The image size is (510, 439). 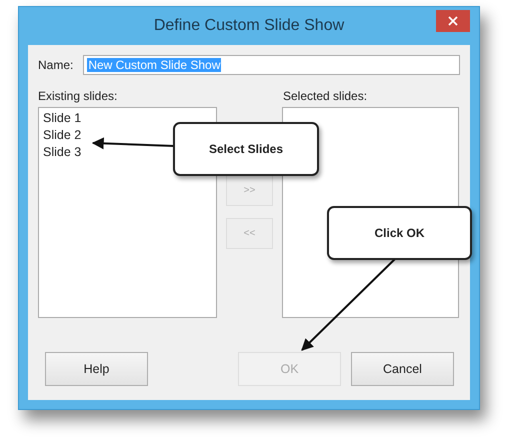 I want to click on selected-slides-label: Selected slides:, so click(x=325, y=96).